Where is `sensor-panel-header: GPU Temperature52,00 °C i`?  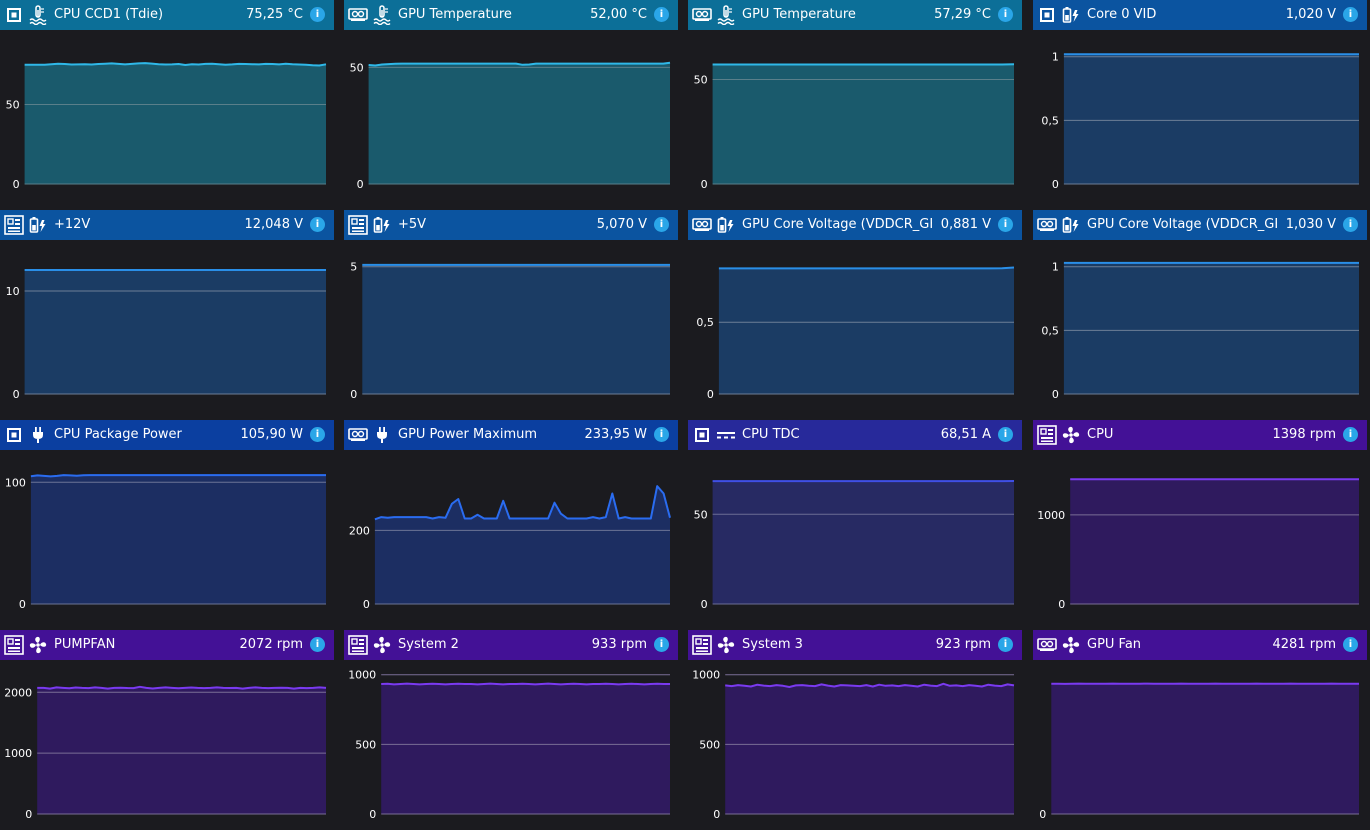 sensor-panel-header: GPU Temperature52,00 °C i is located at coordinates (511, 15).